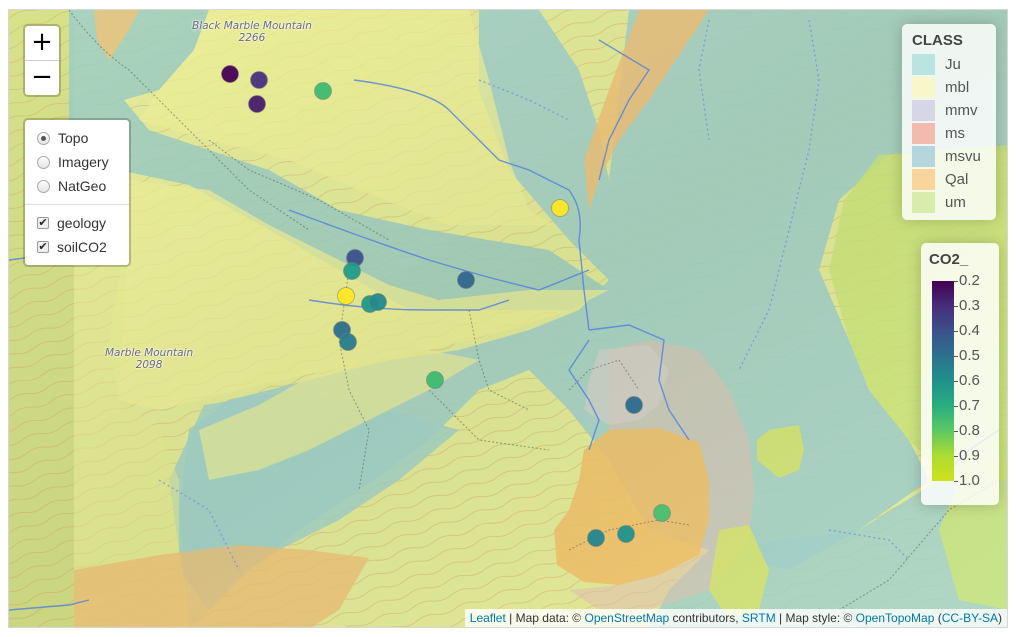  I want to click on base-layer-label: Imagery, so click(83, 162).